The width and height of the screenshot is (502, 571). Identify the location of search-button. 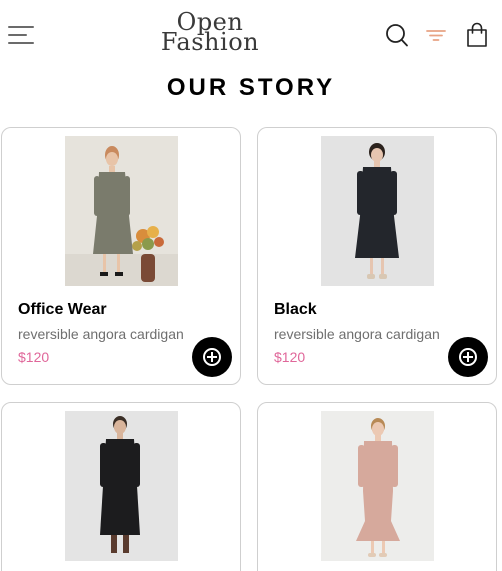
(397, 35).